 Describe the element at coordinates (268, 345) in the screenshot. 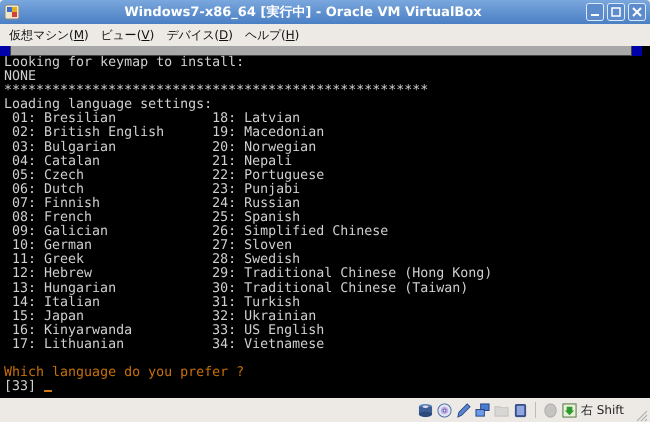

I see `language-option: 34: Vietnamese` at that location.